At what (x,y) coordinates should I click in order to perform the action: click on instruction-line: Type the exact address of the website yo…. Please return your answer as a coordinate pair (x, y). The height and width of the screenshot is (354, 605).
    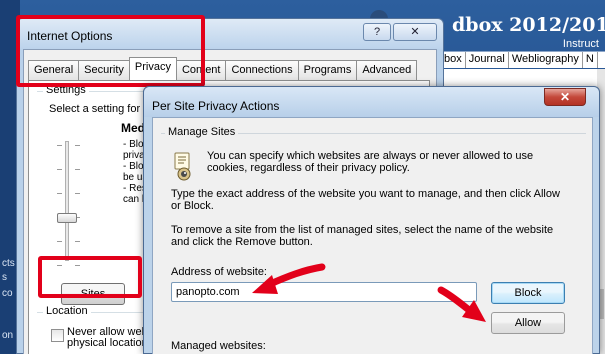
    Looking at the image, I should click on (365, 194).